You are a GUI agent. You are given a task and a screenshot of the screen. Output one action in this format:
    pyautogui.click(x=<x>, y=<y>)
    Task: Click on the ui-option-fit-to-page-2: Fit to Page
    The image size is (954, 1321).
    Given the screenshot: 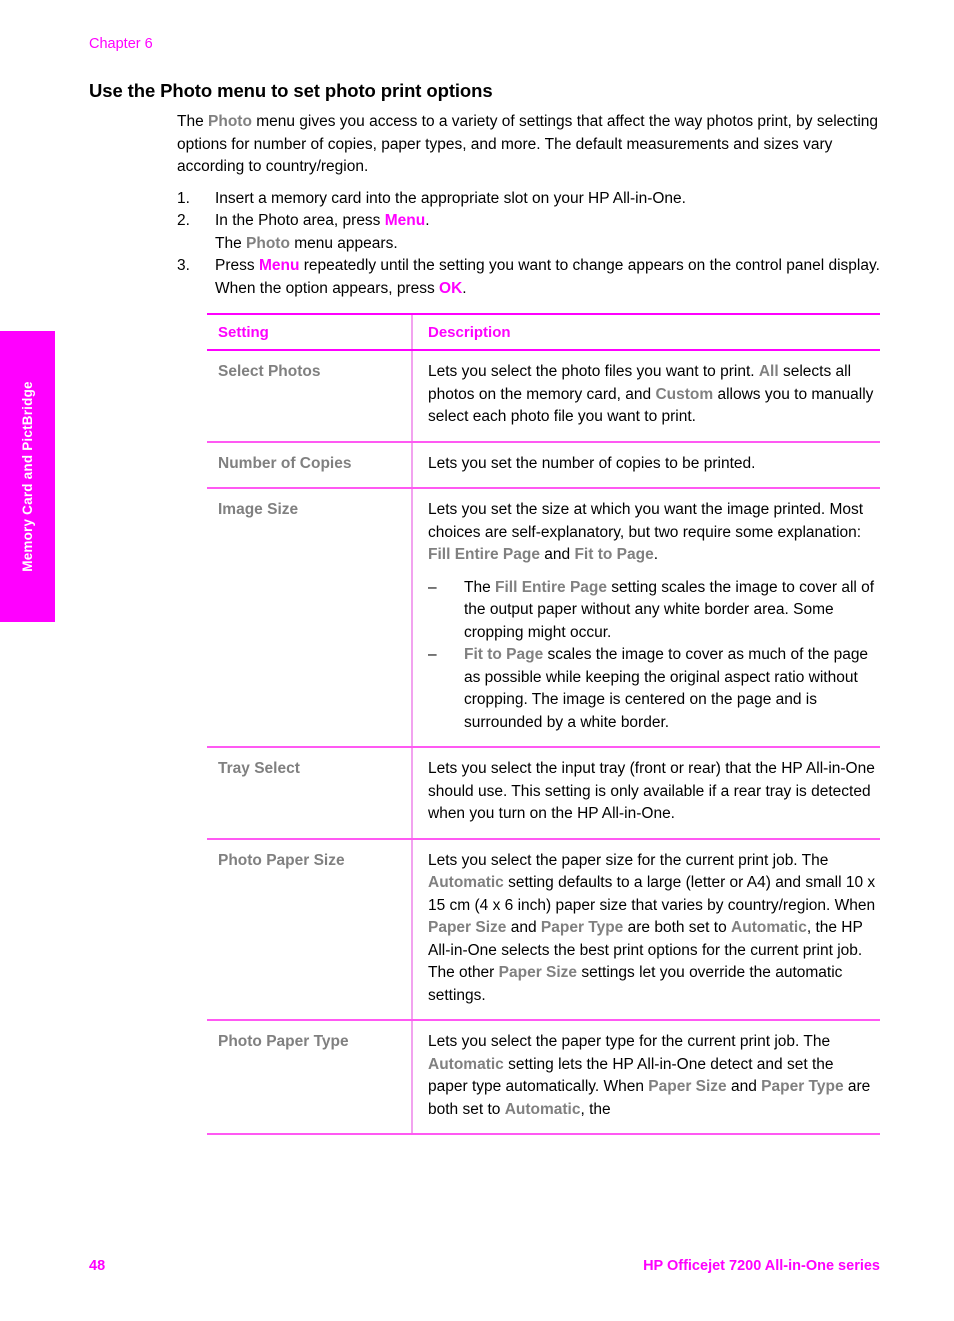 What is the action you would take?
    pyautogui.click(x=504, y=654)
    